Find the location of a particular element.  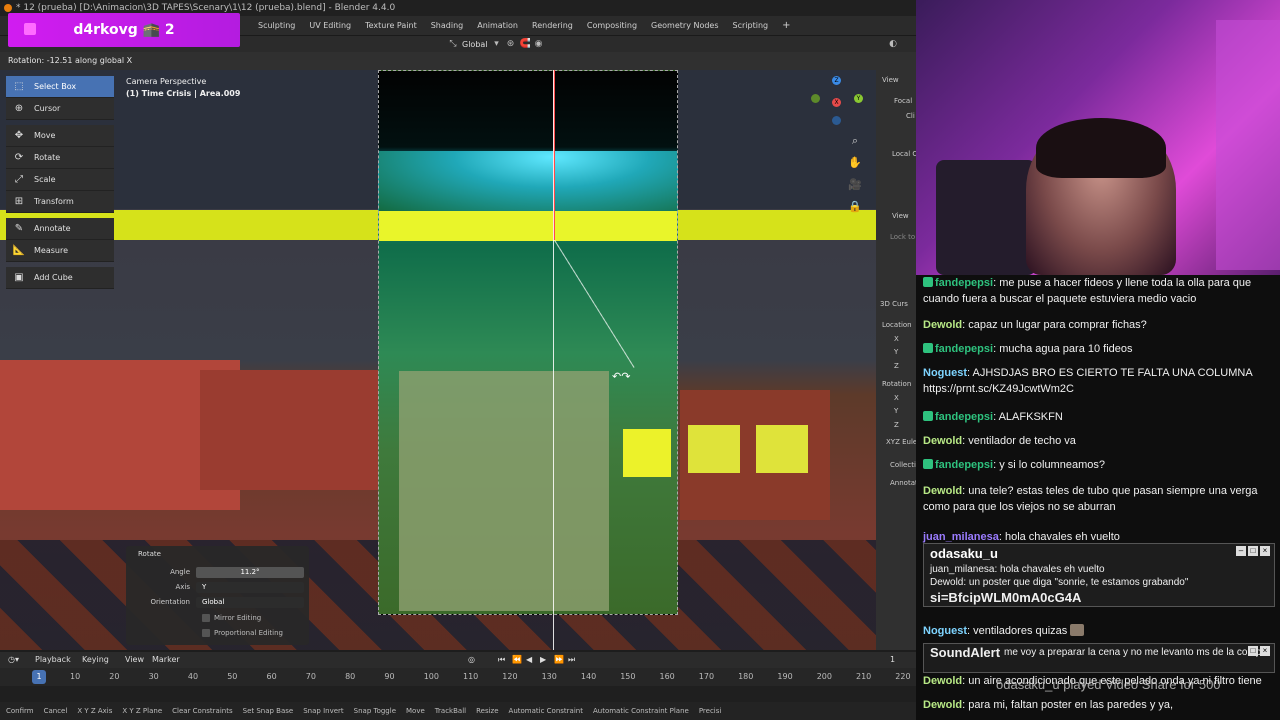

navigation-gizmo: Z X Y is located at coordinates (838, 104).